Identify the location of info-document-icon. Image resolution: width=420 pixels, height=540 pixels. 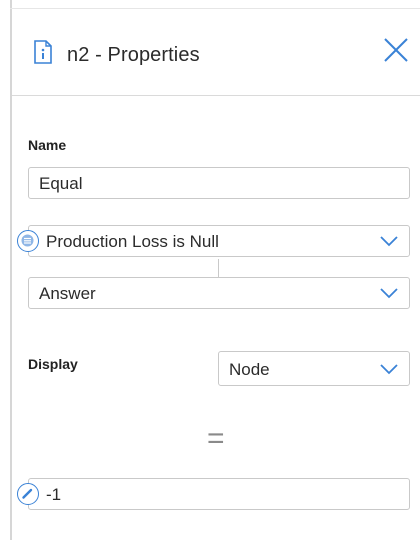
(43, 52).